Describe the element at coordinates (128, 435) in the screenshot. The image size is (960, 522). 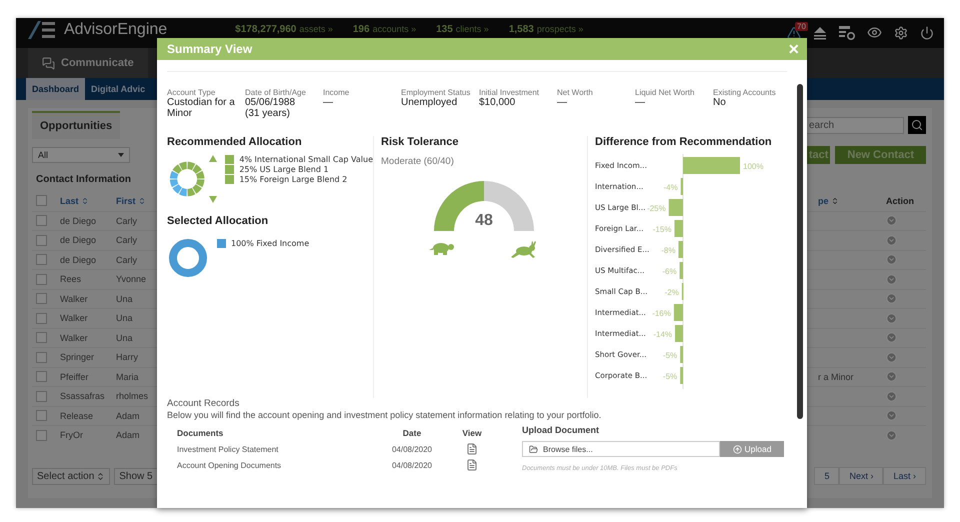
I see `table-cell-text: Adam` at that location.